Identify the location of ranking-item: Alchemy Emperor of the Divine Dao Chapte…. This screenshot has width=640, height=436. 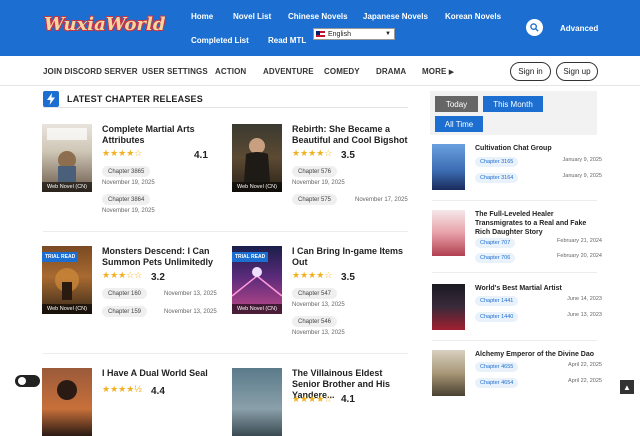
(517, 373).